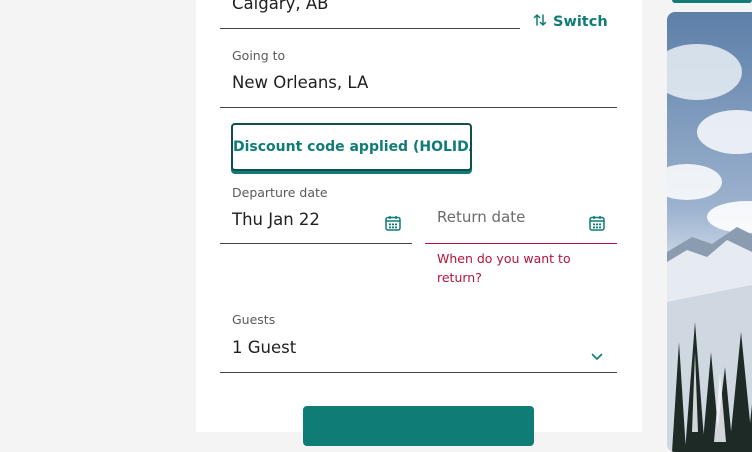 Image resolution: width=752 pixels, height=452 pixels. Describe the element at coordinates (418, 426) in the screenshot. I see `search-button` at that location.